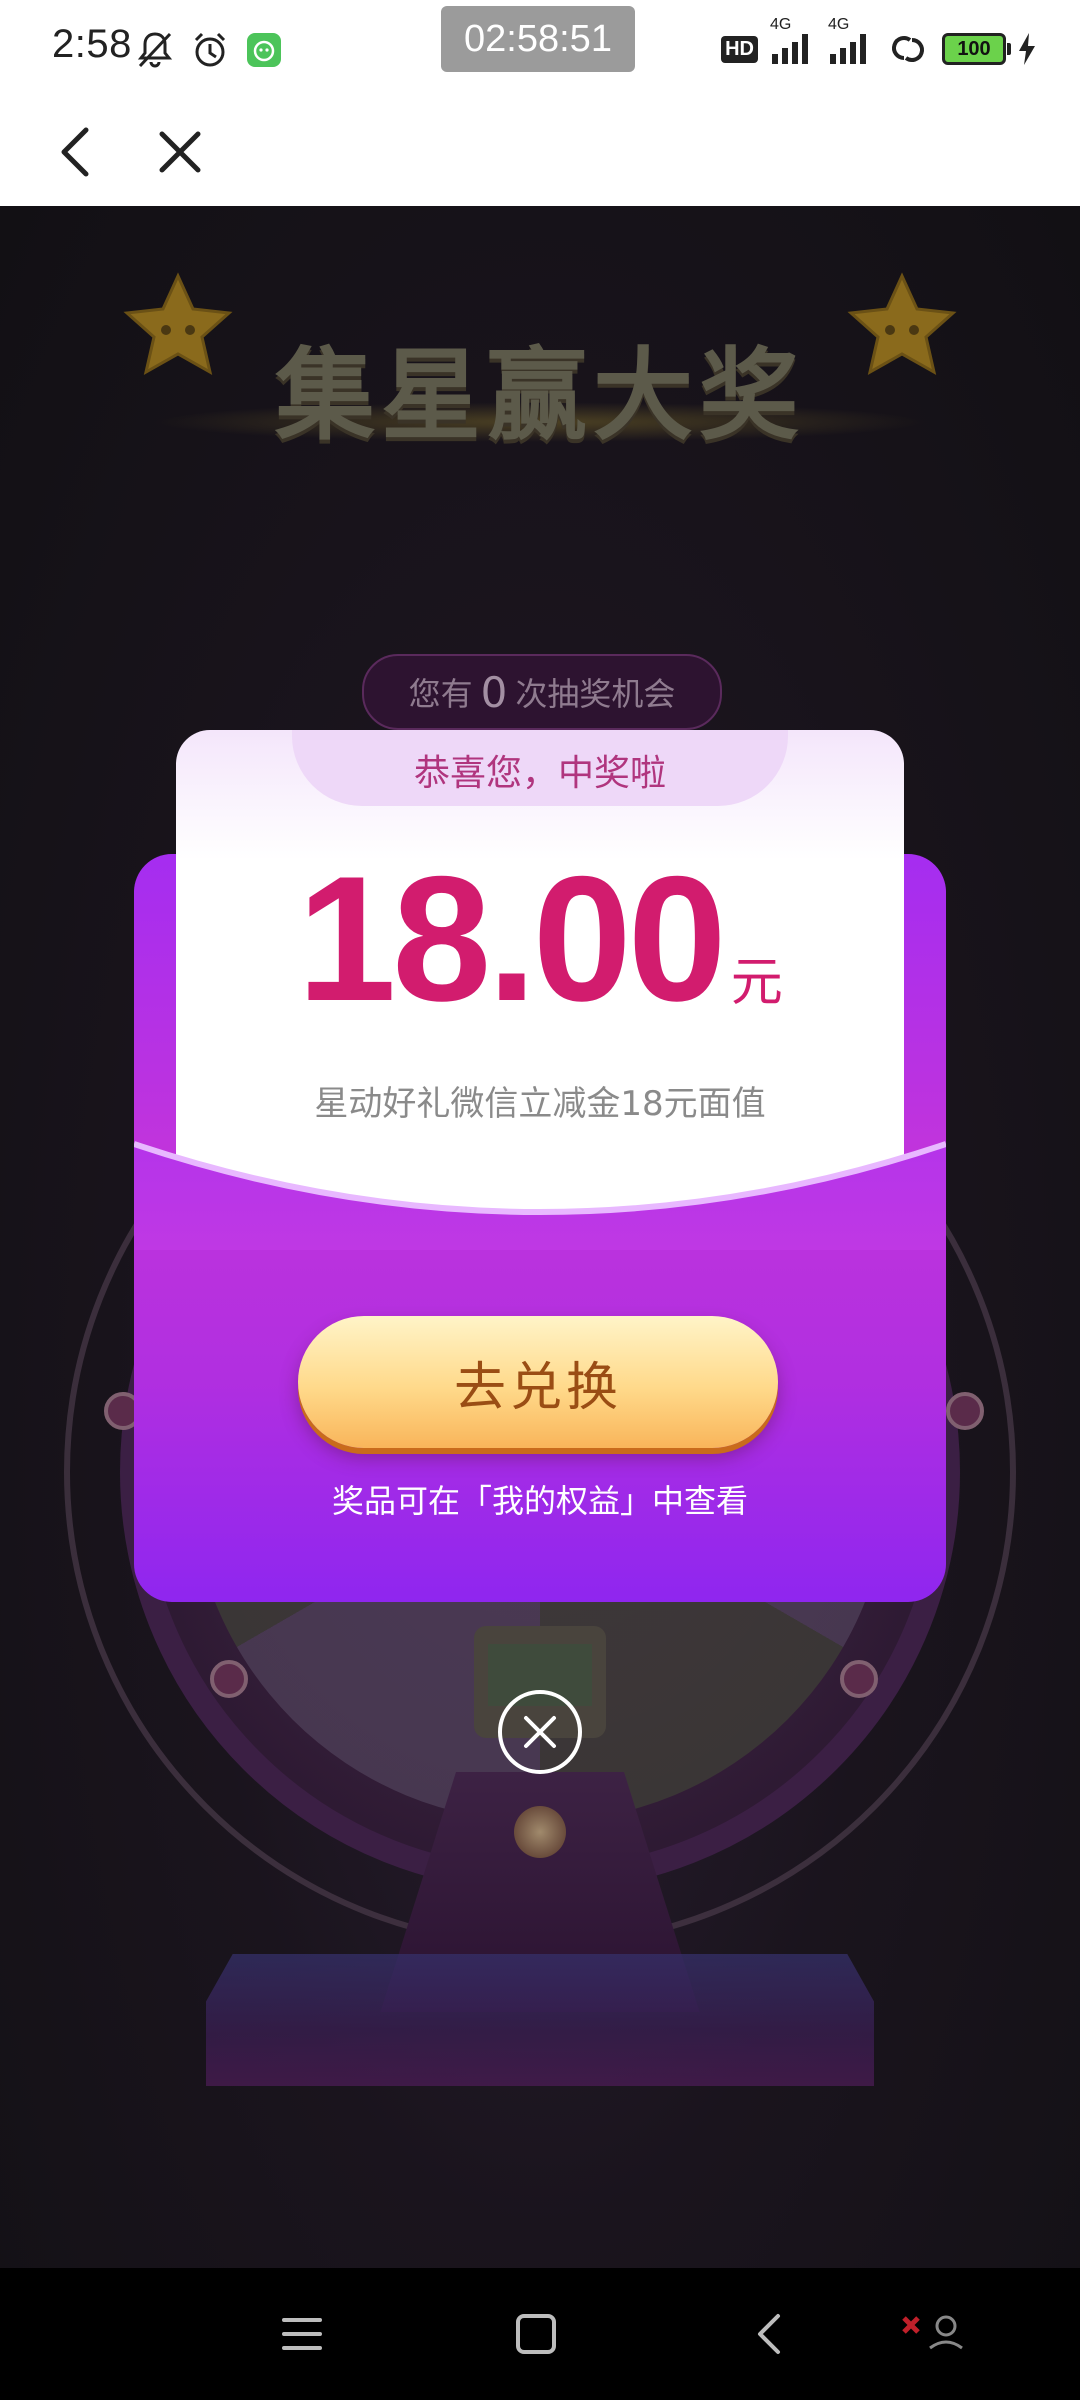 This screenshot has width=1080, height=2400. I want to click on status-left-icons, so click(209, 50).